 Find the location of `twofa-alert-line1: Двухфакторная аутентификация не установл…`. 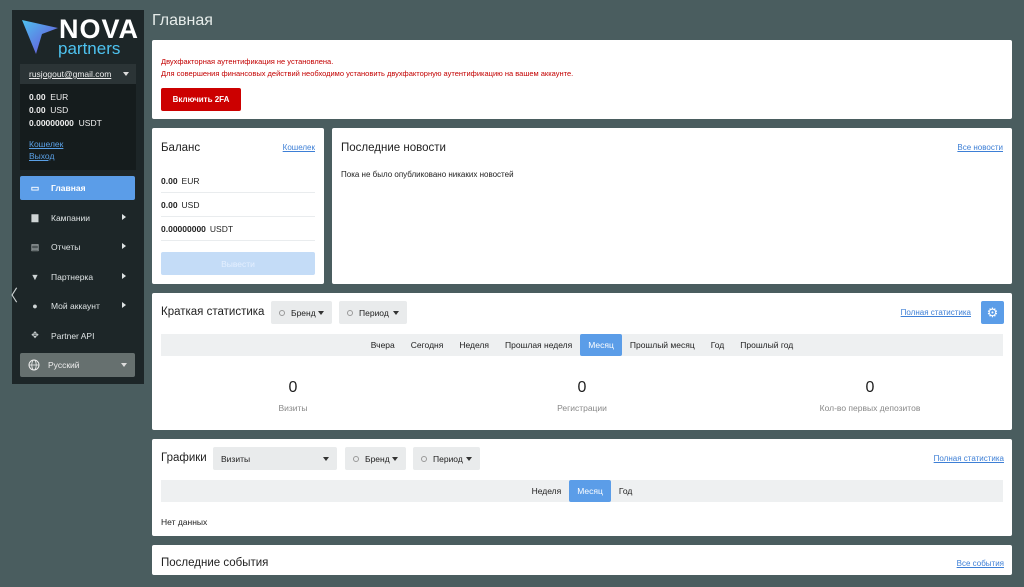

twofa-alert-line1: Двухфакторная аутентификация не установл… is located at coordinates (247, 61).